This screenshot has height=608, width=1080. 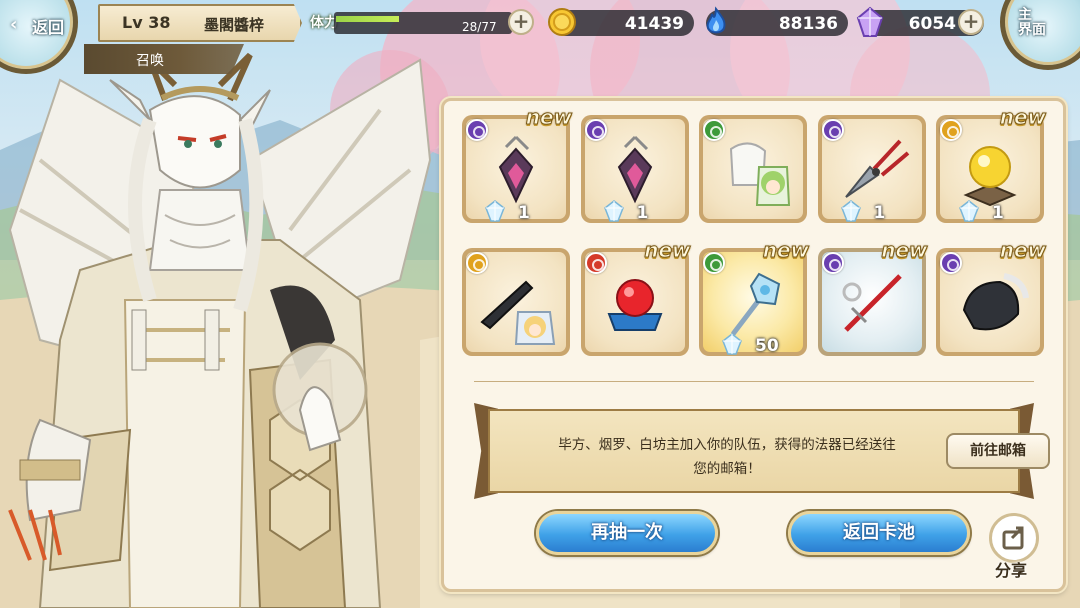 I want to click on main-menu-button: 主界面, so click(x=1038, y=39).